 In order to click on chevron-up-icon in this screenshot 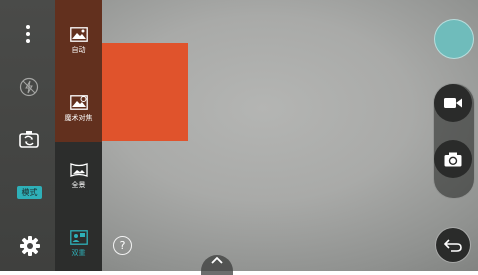, I will do `click(217, 260)`.